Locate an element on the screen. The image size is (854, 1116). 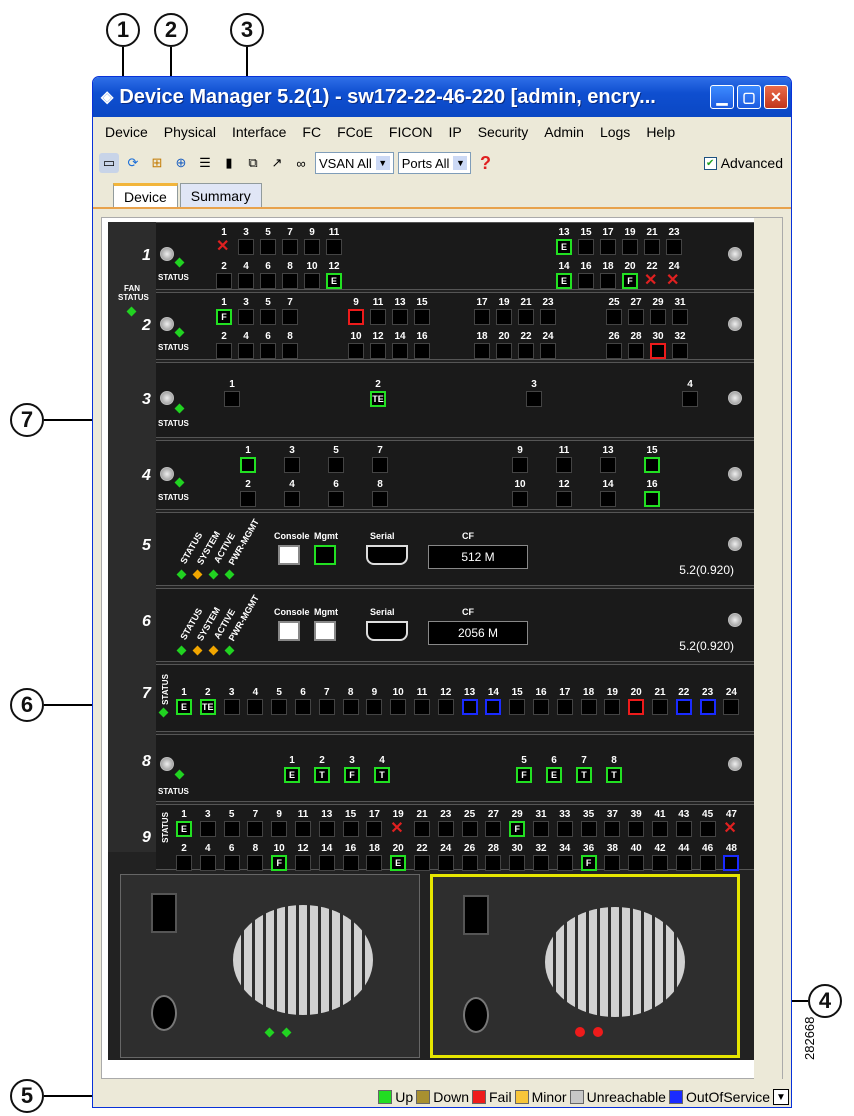
menu-device: Device is located at coordinates (126, 132).